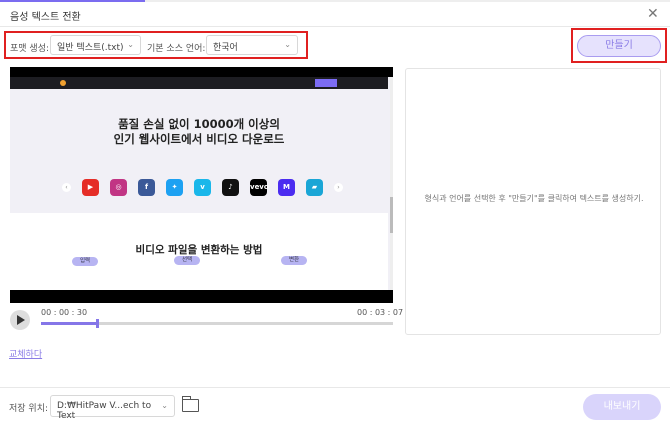  I want to click on close-icon: ✕, so click(653, 14).